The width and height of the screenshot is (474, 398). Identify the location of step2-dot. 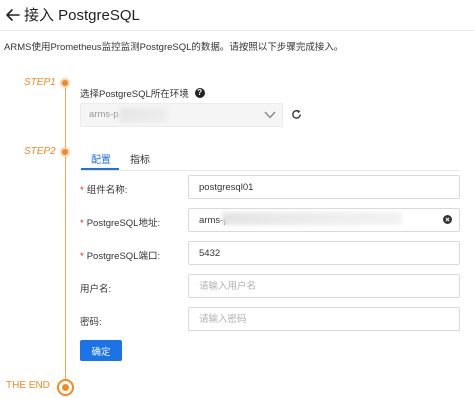
(65, 152).